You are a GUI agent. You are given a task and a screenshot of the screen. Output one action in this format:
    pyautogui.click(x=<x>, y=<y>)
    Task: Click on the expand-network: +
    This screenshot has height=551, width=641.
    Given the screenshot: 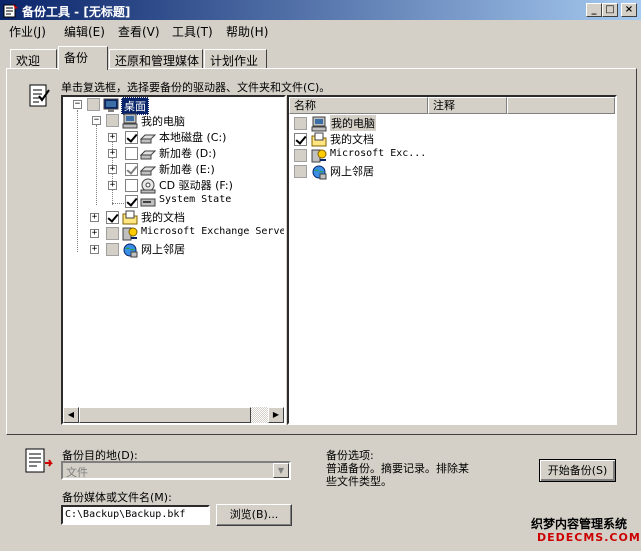 What is the action you would take?
    pyautogui.click(x=94, y=249)
    